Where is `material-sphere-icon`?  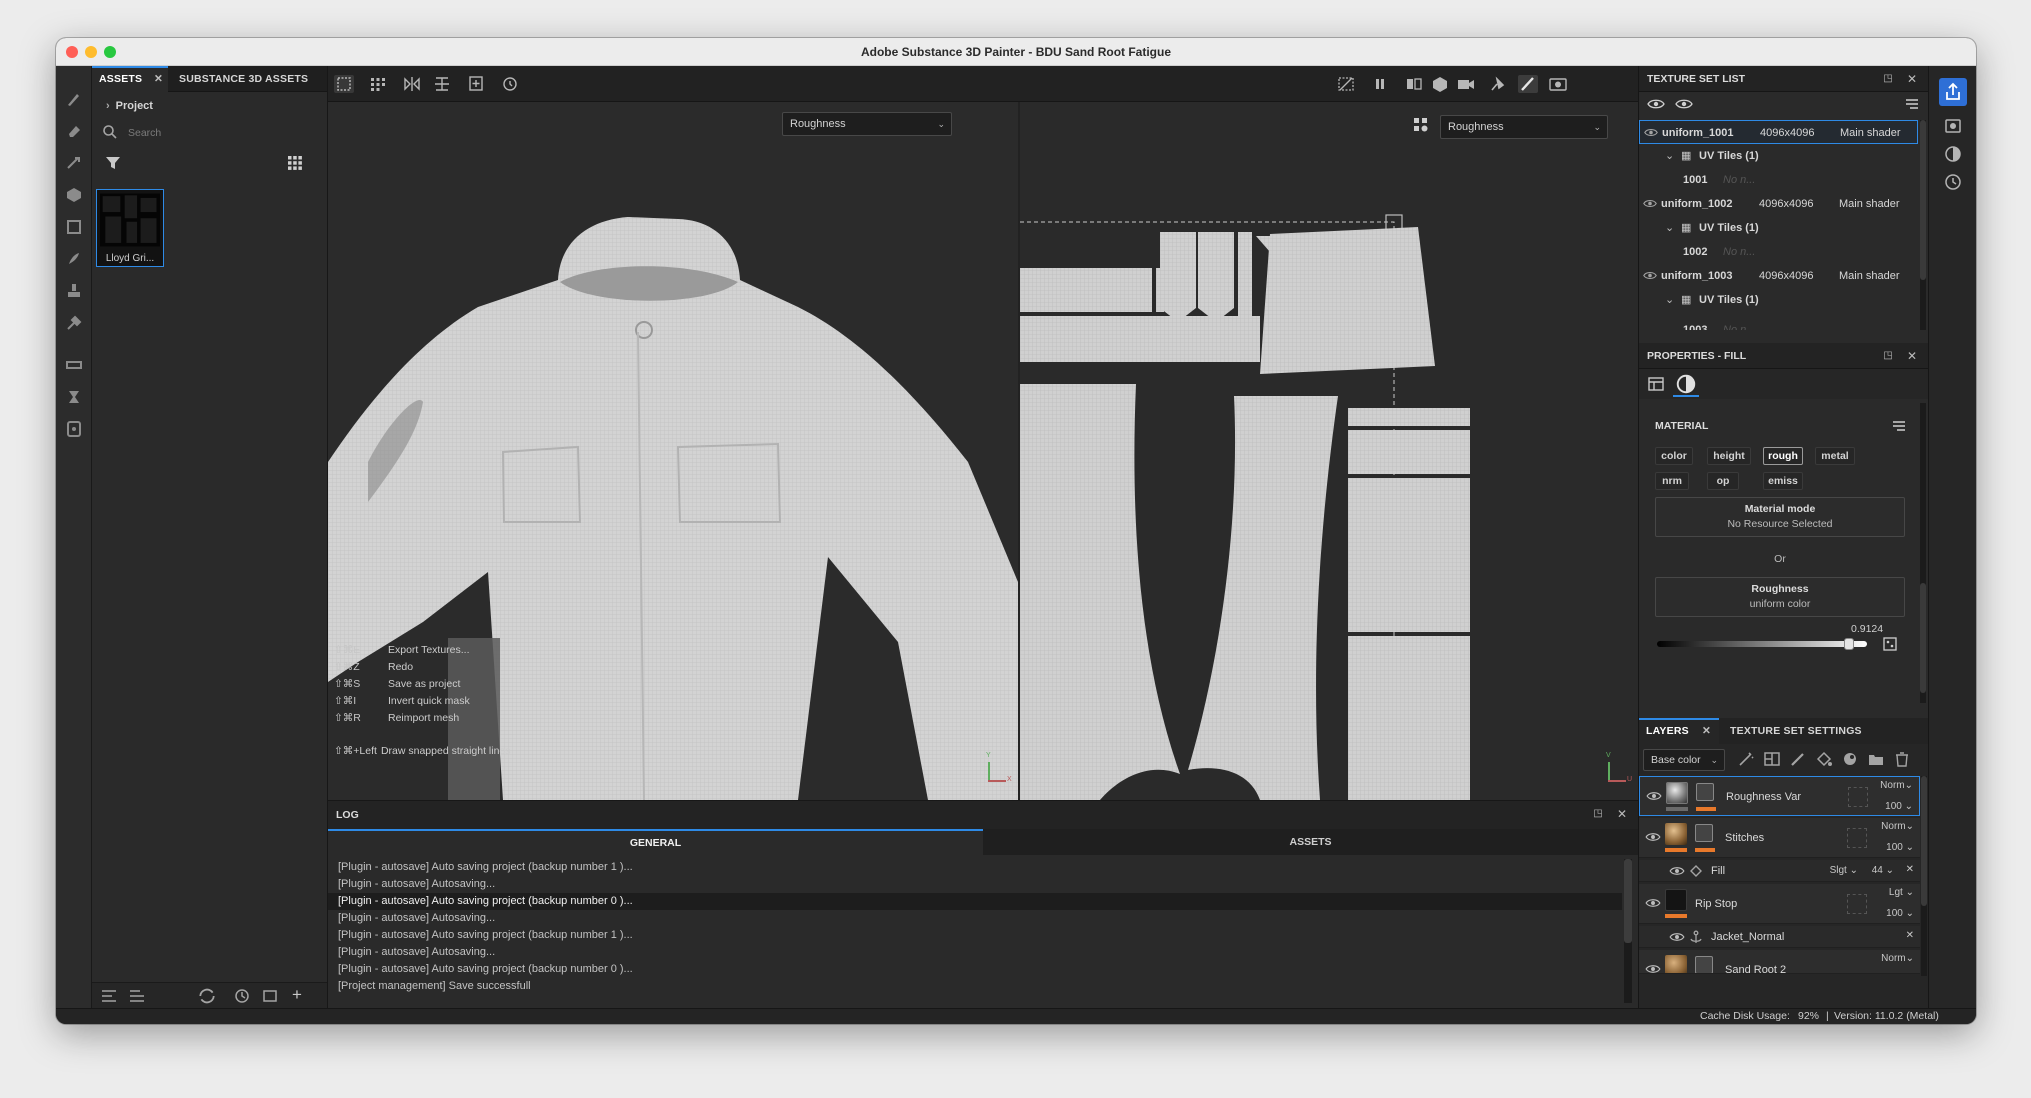 material-sphere-icon is located at coordinates (1686, 385).